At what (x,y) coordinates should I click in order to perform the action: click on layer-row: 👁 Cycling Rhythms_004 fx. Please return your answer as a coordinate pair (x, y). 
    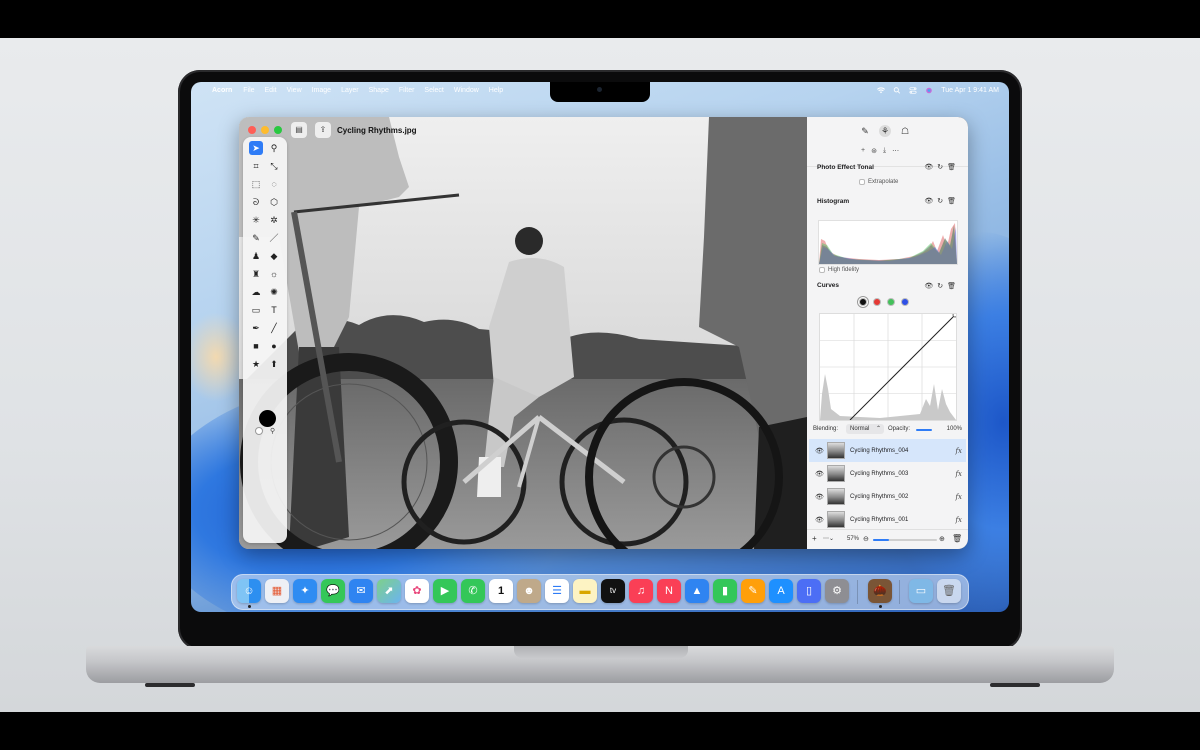
    Looking at the image, I should click on (887, 450).